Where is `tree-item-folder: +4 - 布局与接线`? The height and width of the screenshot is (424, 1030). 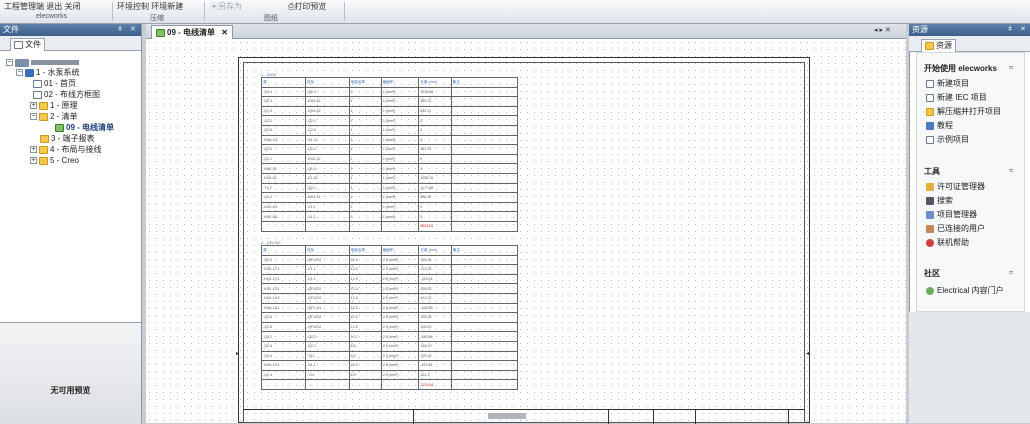 tree-item-folder: +4 - 布局与接线 is located at coordinates (66, 150).